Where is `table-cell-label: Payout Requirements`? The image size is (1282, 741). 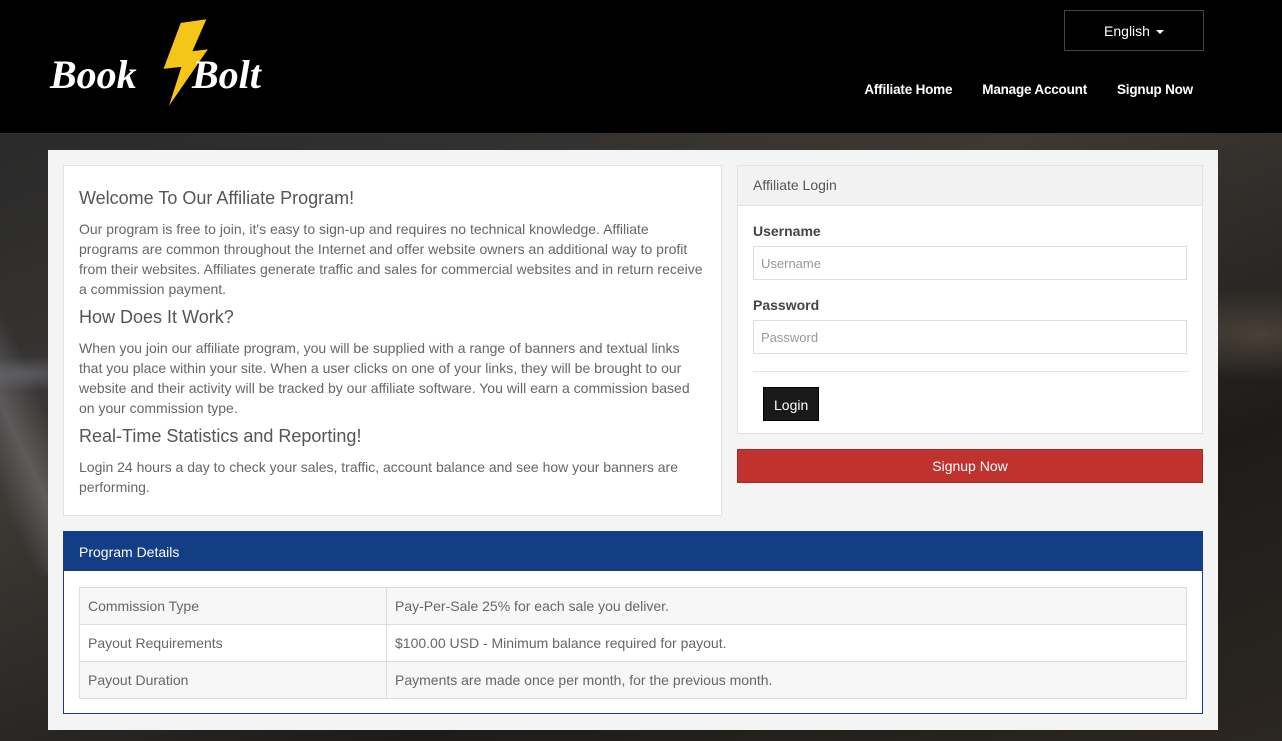
table-cell-label: Payout Requirements is located at coordinates (233, 643).